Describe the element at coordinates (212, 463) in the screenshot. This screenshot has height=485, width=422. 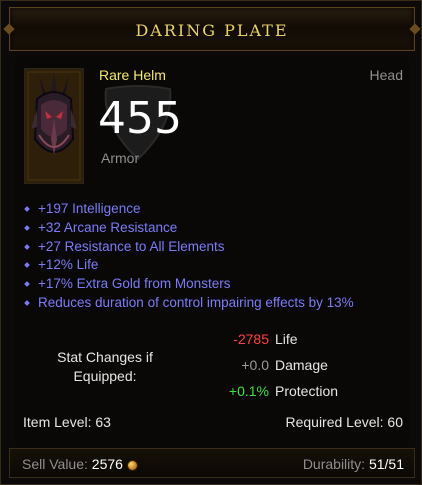
I see `tooltip-footer: Sell Value: 2576 Durability: 51/51` at that location.